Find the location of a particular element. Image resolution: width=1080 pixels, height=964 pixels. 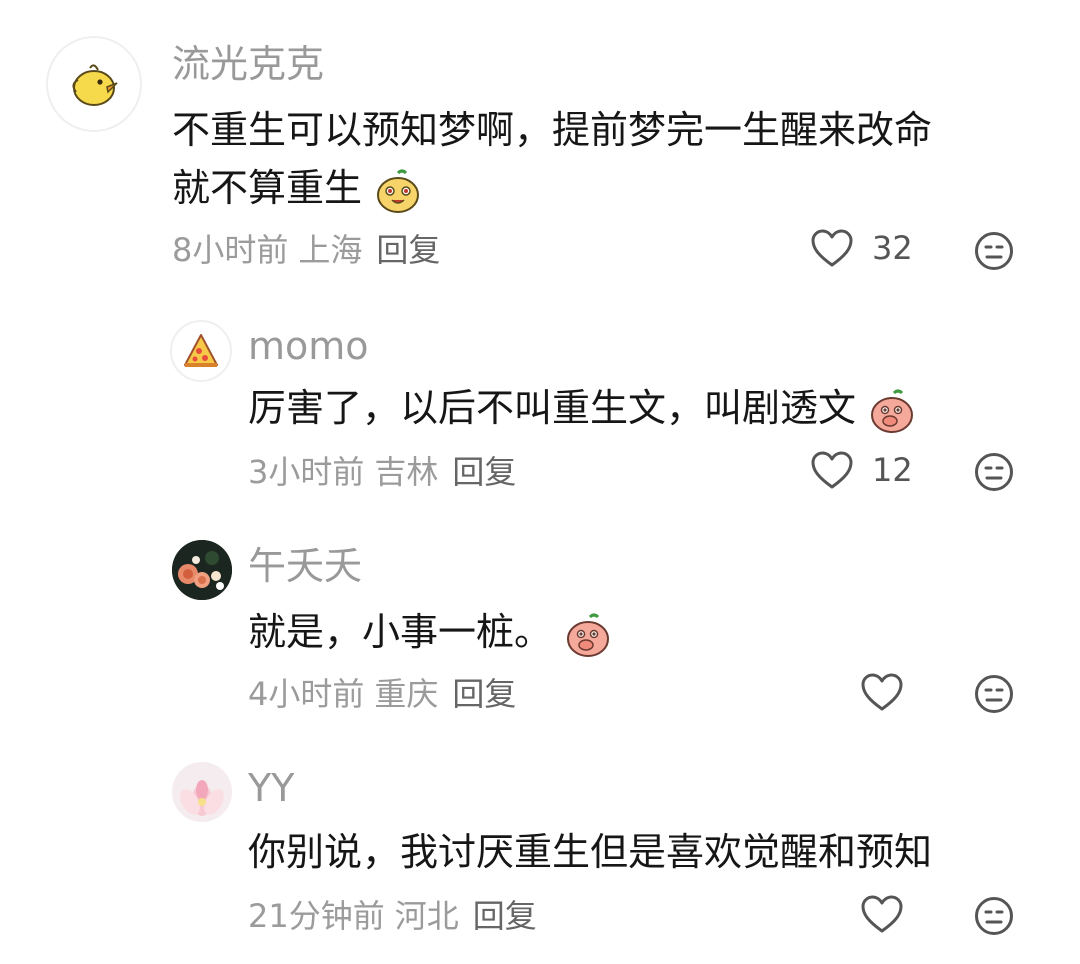

roses-photo-icon is located at coordinates (202, 570).